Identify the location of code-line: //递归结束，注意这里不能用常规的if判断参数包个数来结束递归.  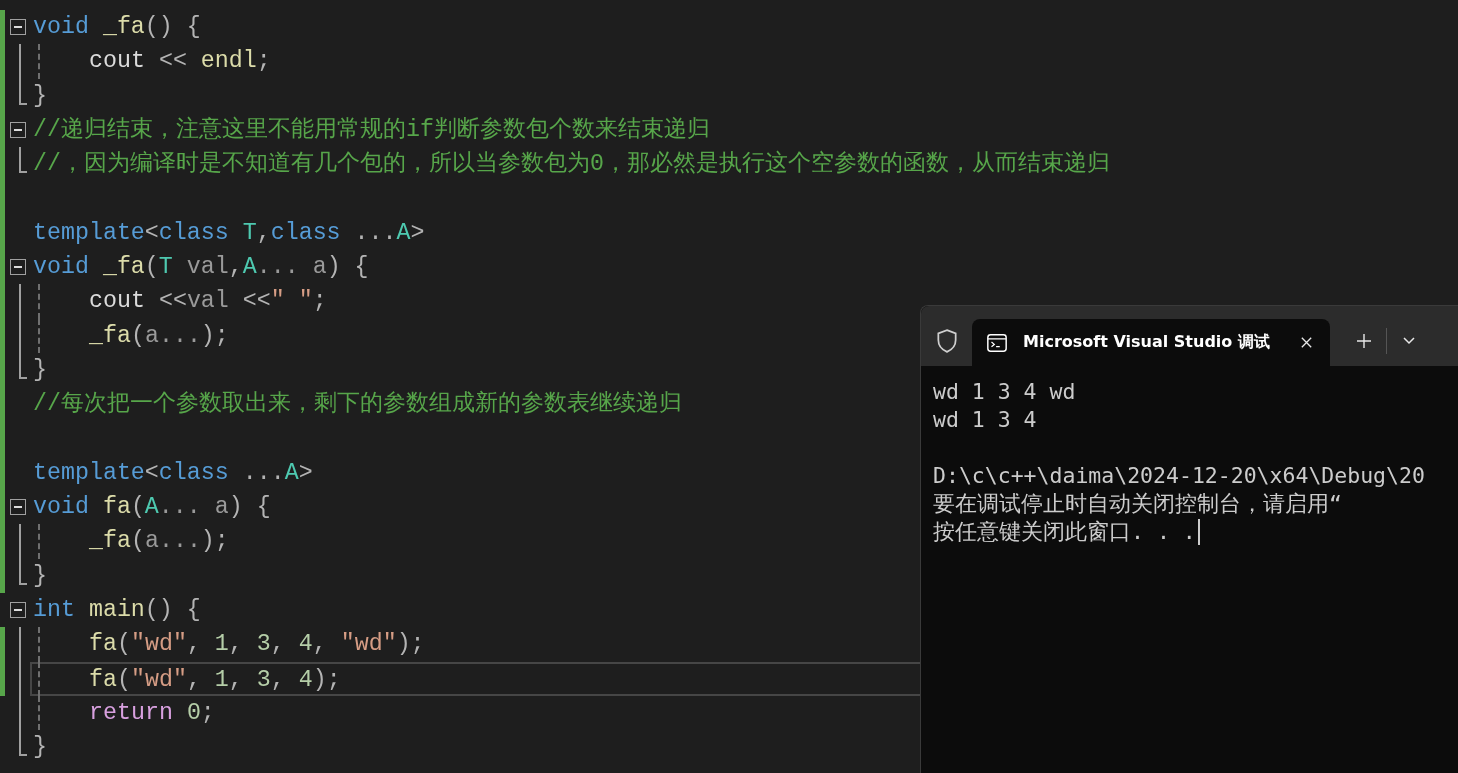
(371, 129).